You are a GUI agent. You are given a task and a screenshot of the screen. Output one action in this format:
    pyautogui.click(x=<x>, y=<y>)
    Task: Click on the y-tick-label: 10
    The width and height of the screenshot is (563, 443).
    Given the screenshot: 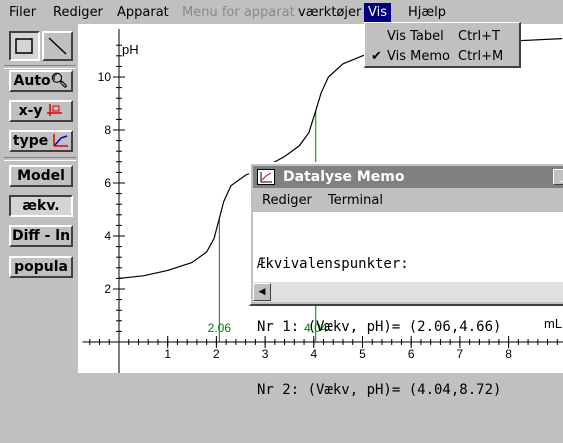 What is the action you would take?
    pyautogui.click(x=105, y=77)
    